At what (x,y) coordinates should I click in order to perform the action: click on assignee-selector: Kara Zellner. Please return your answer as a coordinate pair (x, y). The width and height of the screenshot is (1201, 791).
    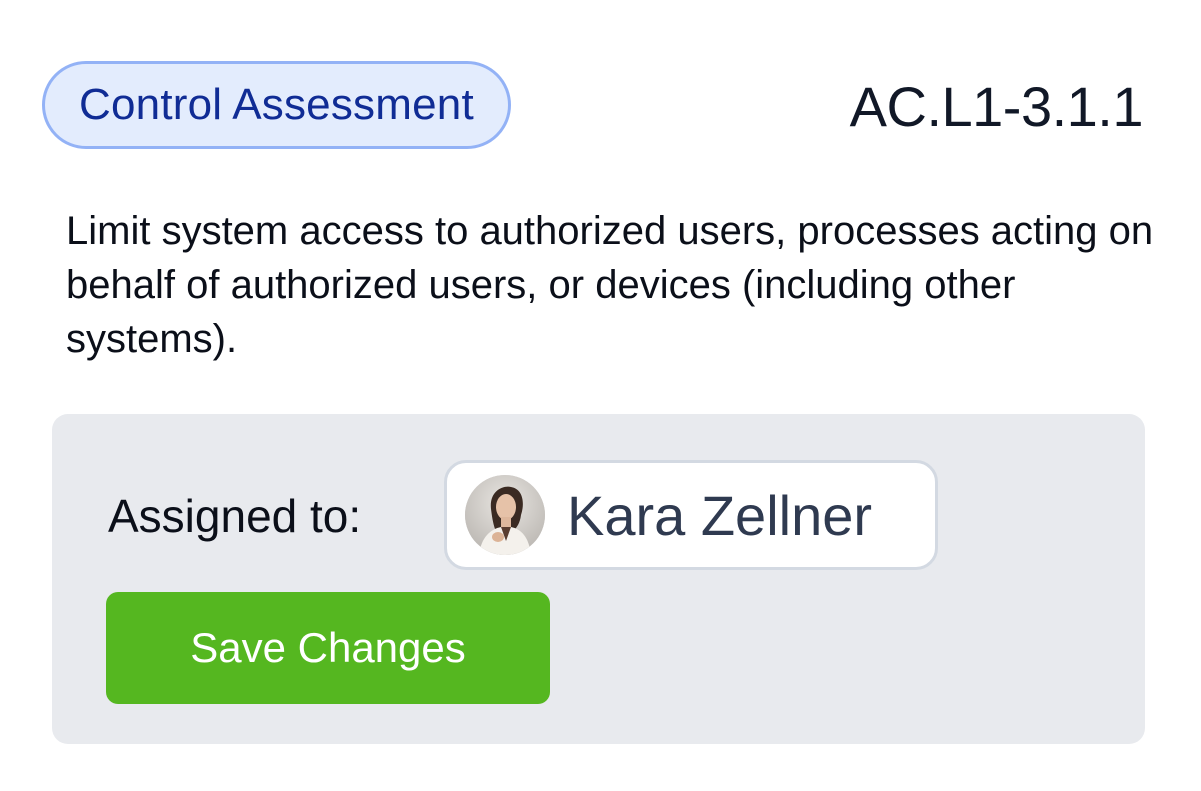
    Looking at the image, I should click on (691, 515).